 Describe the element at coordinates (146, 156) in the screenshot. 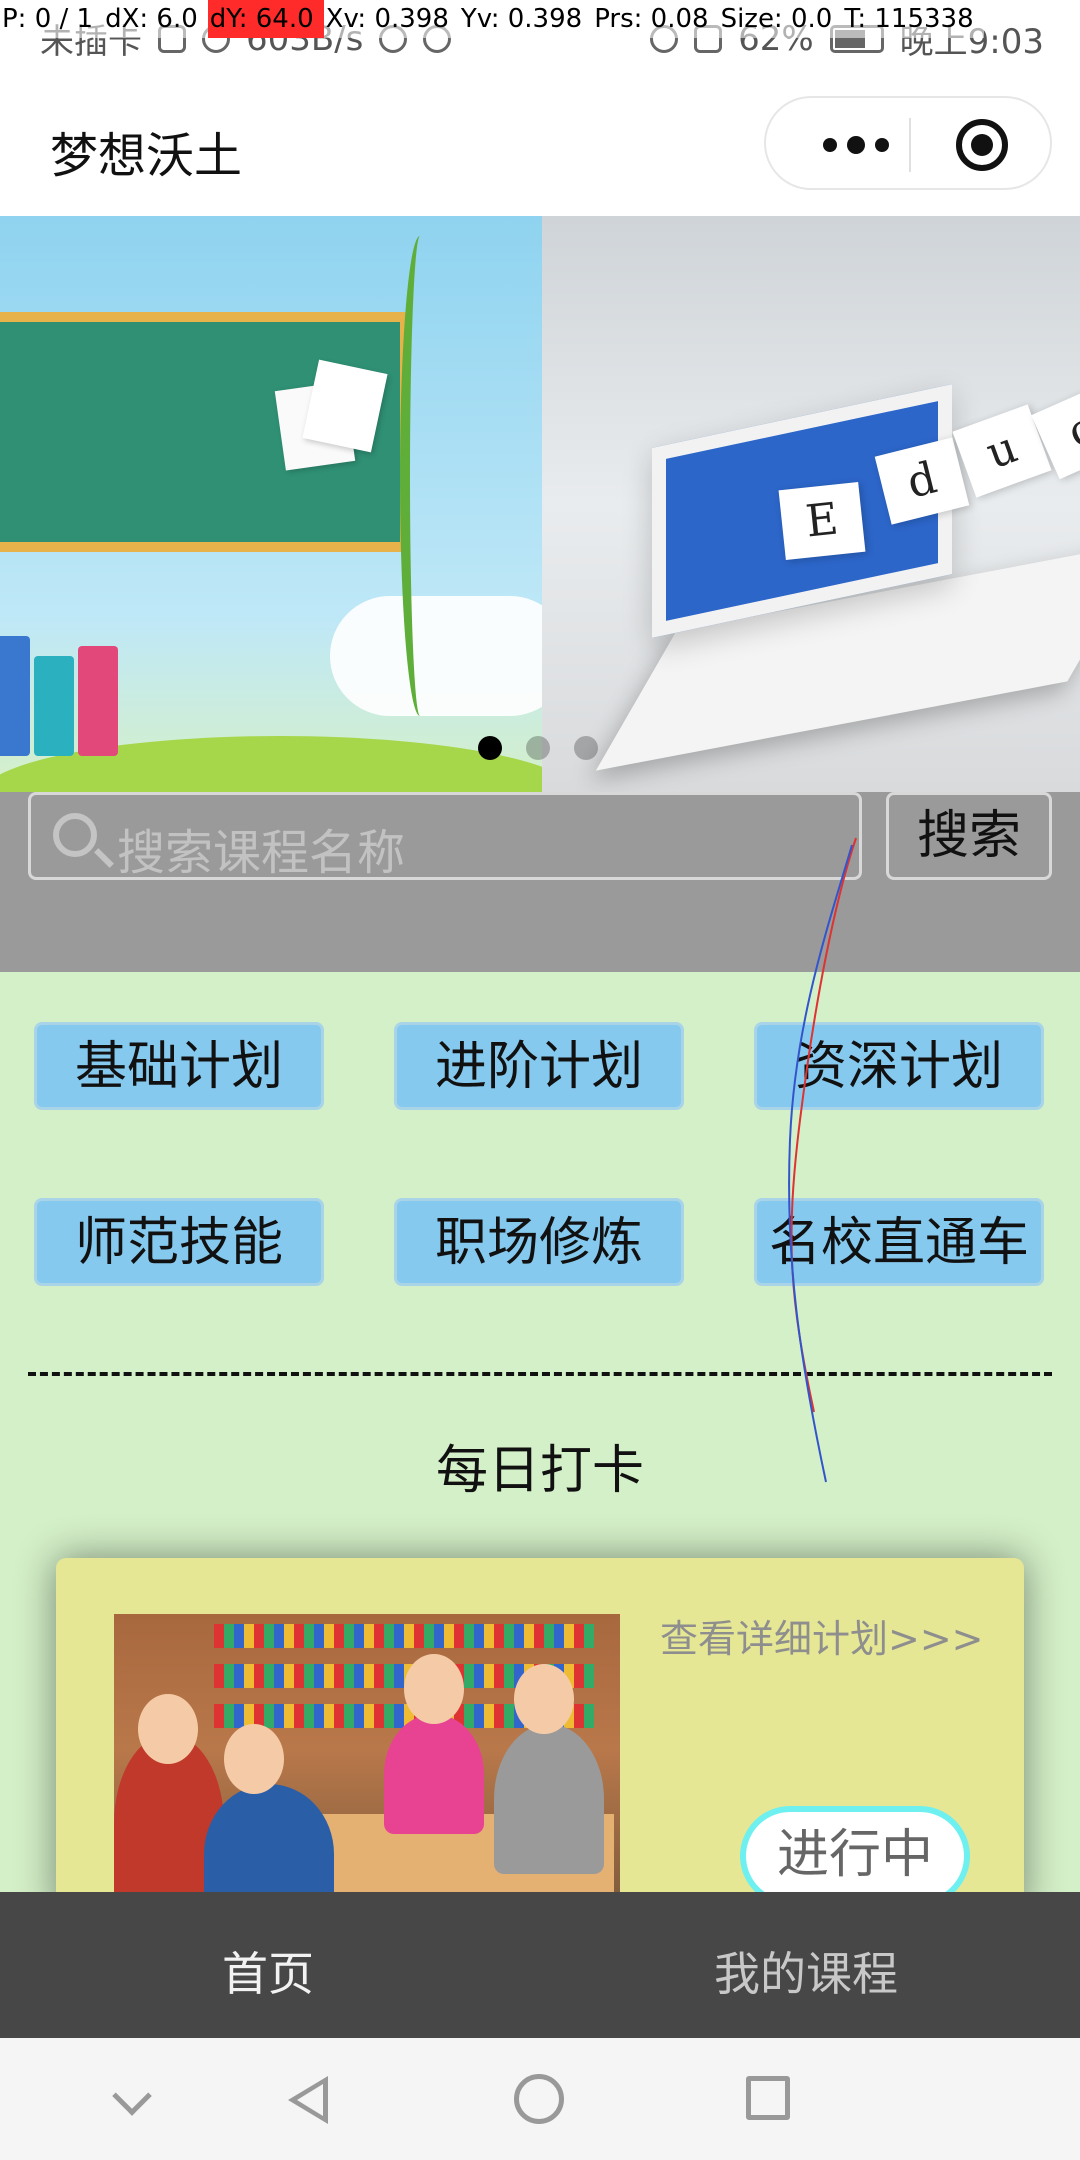

I see `page-title: 梦想沃土` at that location.